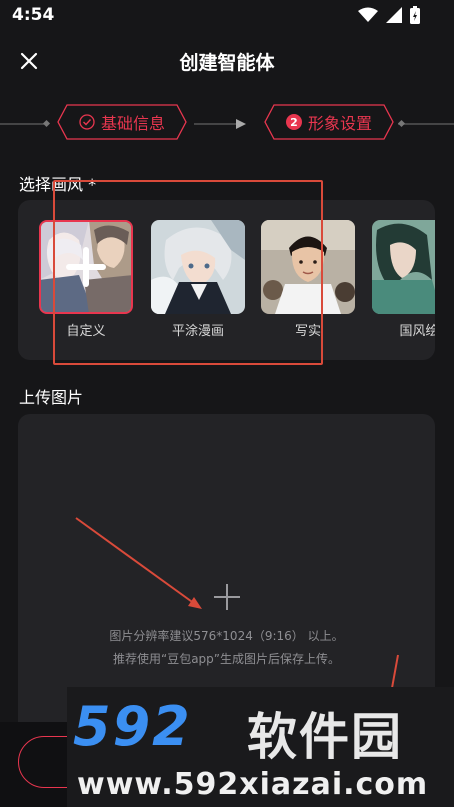 This screenshot has width=454, height=807. I want to click on style-option-guofeng: 国风绘, so click(403, 279).